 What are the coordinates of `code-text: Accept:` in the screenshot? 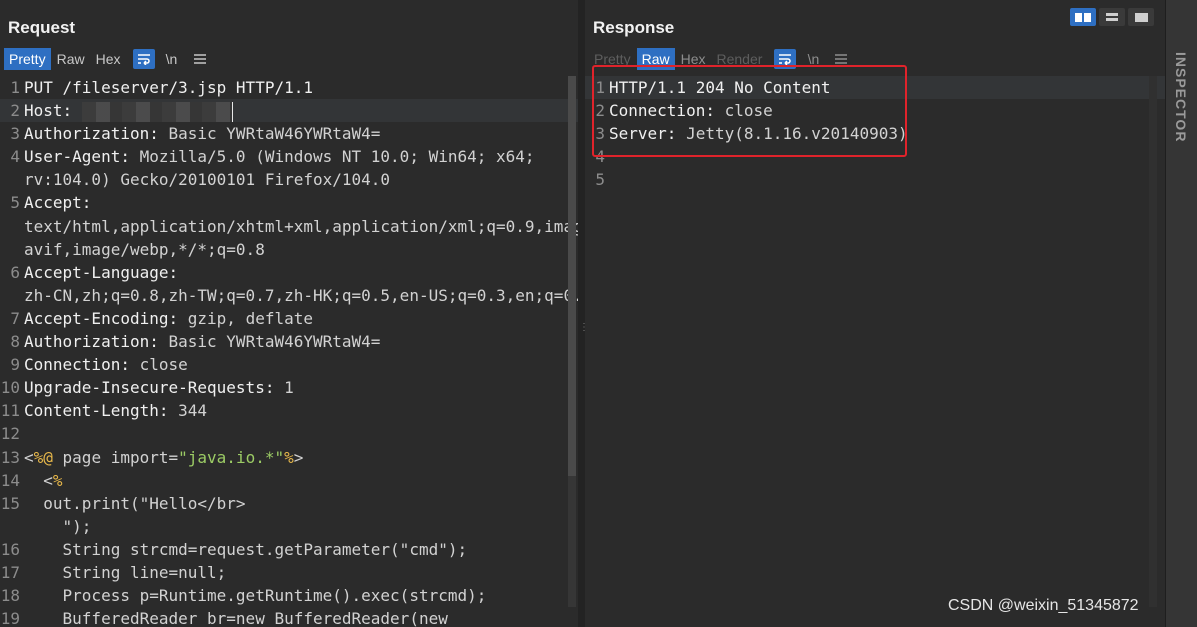 It's located at (58, 203).